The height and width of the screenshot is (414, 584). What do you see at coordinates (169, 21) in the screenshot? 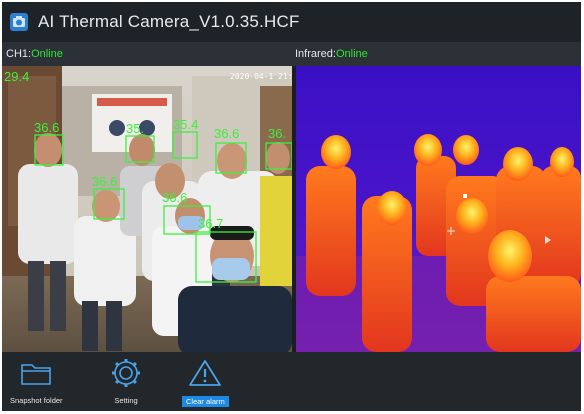
I see `window-title: AI Thermal Camera_V1.0.35.HCF` at bounding box center [169, 21].